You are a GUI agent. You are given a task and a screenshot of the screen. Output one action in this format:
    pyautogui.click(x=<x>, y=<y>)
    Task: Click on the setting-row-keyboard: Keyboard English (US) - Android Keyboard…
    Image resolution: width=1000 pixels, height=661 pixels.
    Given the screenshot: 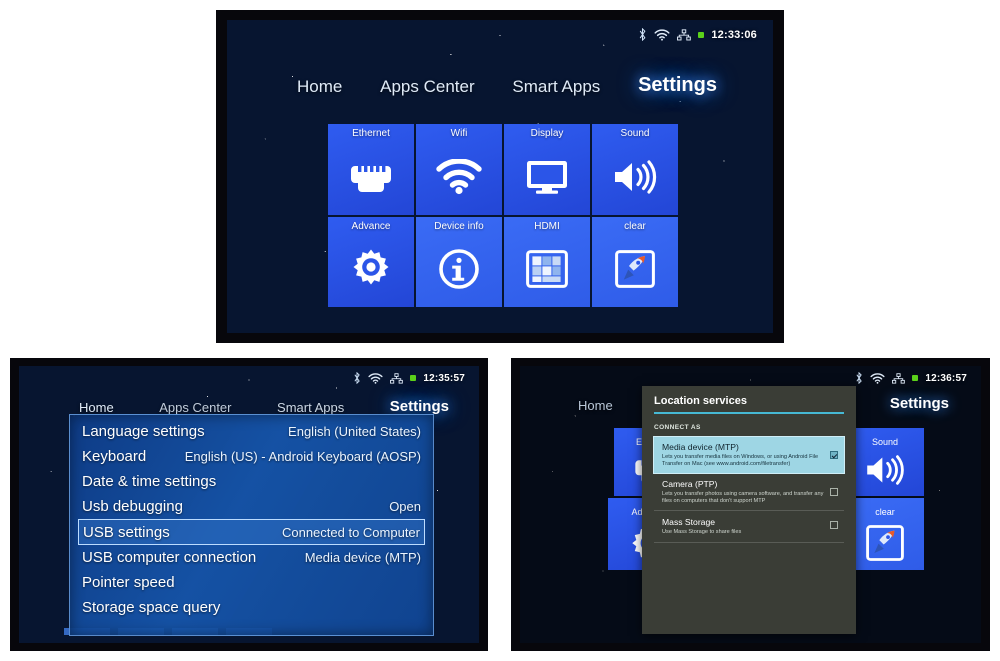 What is the action you would take?
    pyautogui.click(x=251, y=456)
    